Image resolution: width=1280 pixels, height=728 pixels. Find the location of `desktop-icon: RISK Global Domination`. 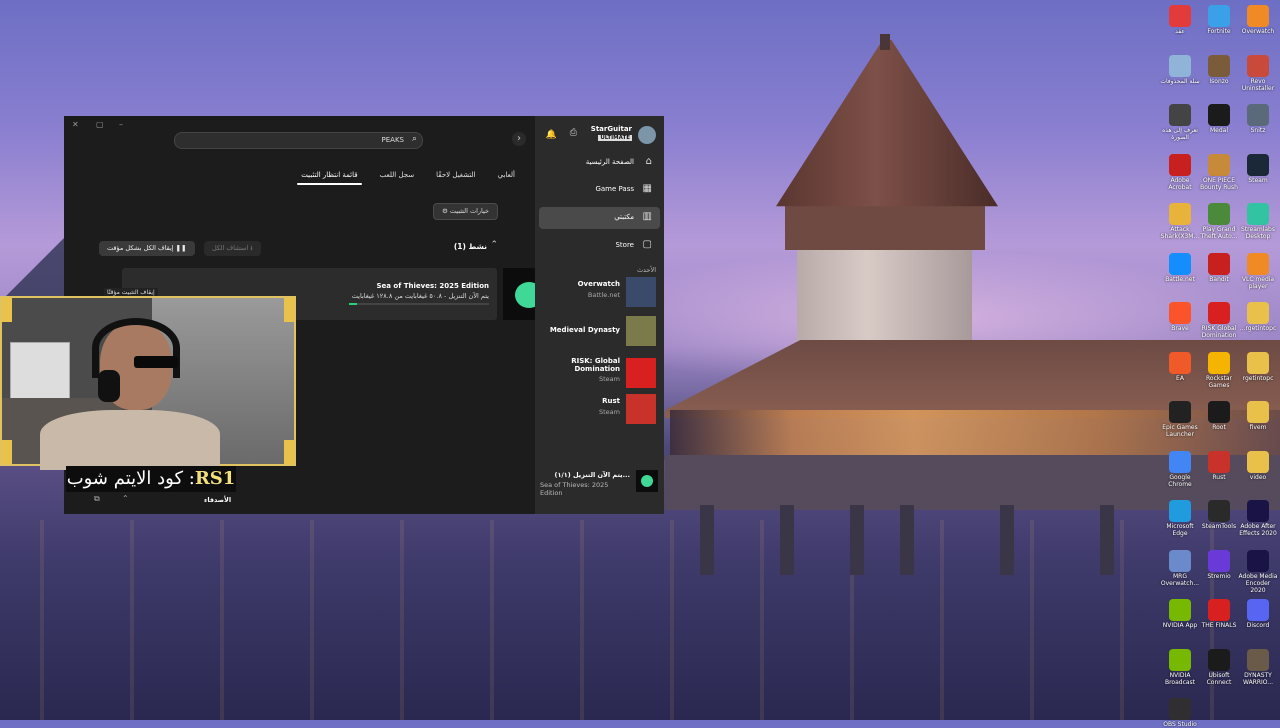

desktop-icon: RISK Global Domination is located at coordinates (1219, 318).